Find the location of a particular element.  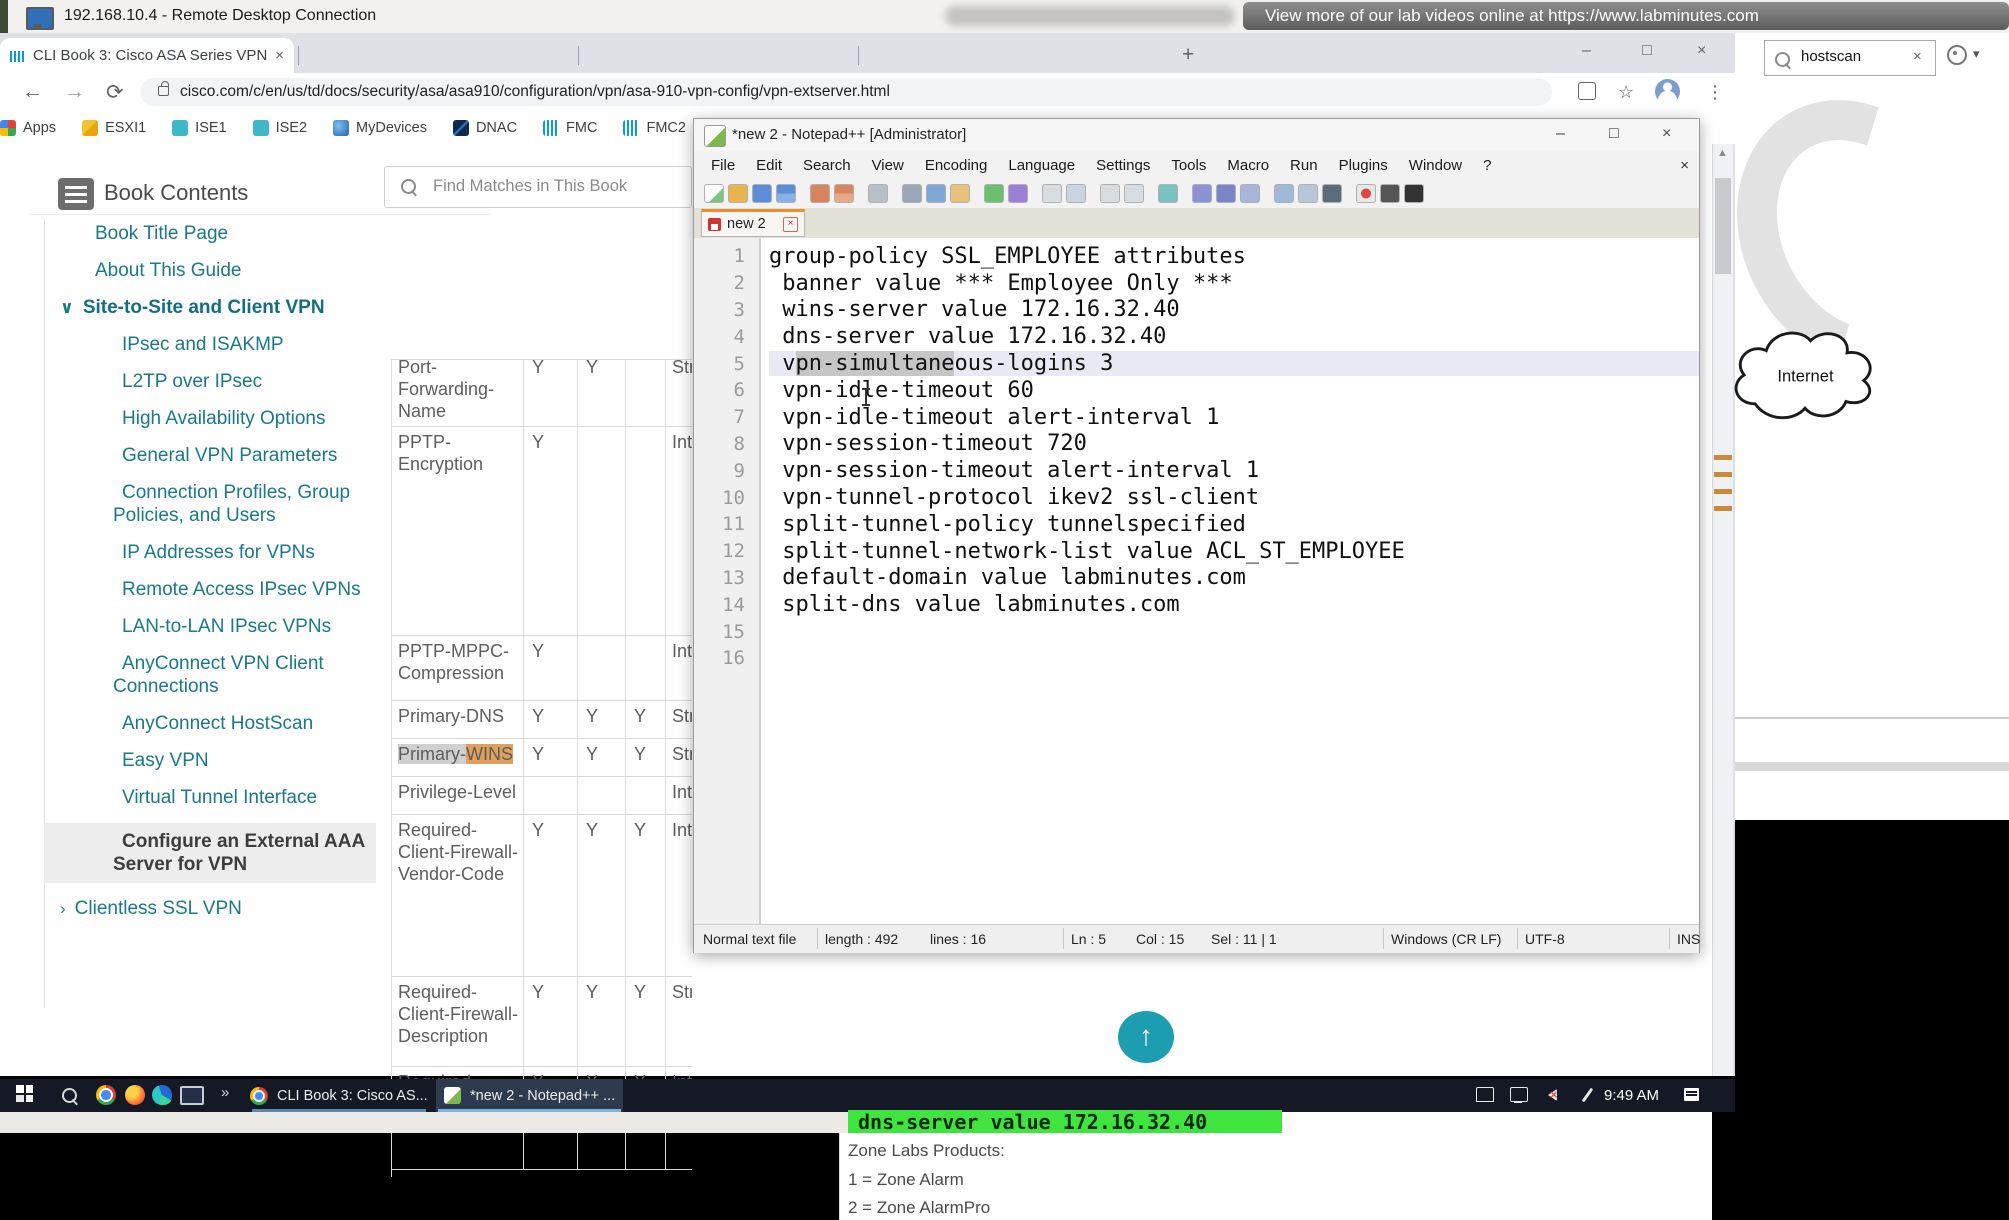

toc-item: AnyConnect VPN Client Connections is located at coordinates (216, 675).